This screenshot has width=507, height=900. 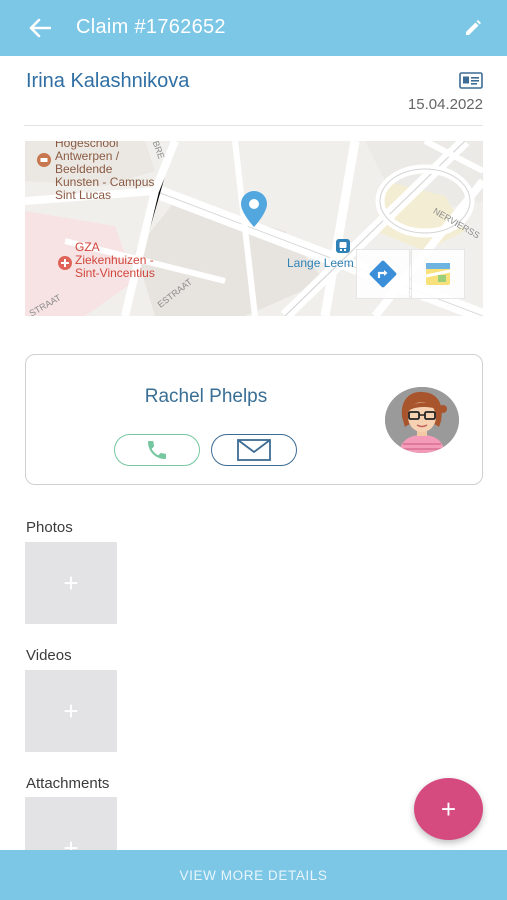 I want to click on add-photo-button: +, so click(x=71, y=583).